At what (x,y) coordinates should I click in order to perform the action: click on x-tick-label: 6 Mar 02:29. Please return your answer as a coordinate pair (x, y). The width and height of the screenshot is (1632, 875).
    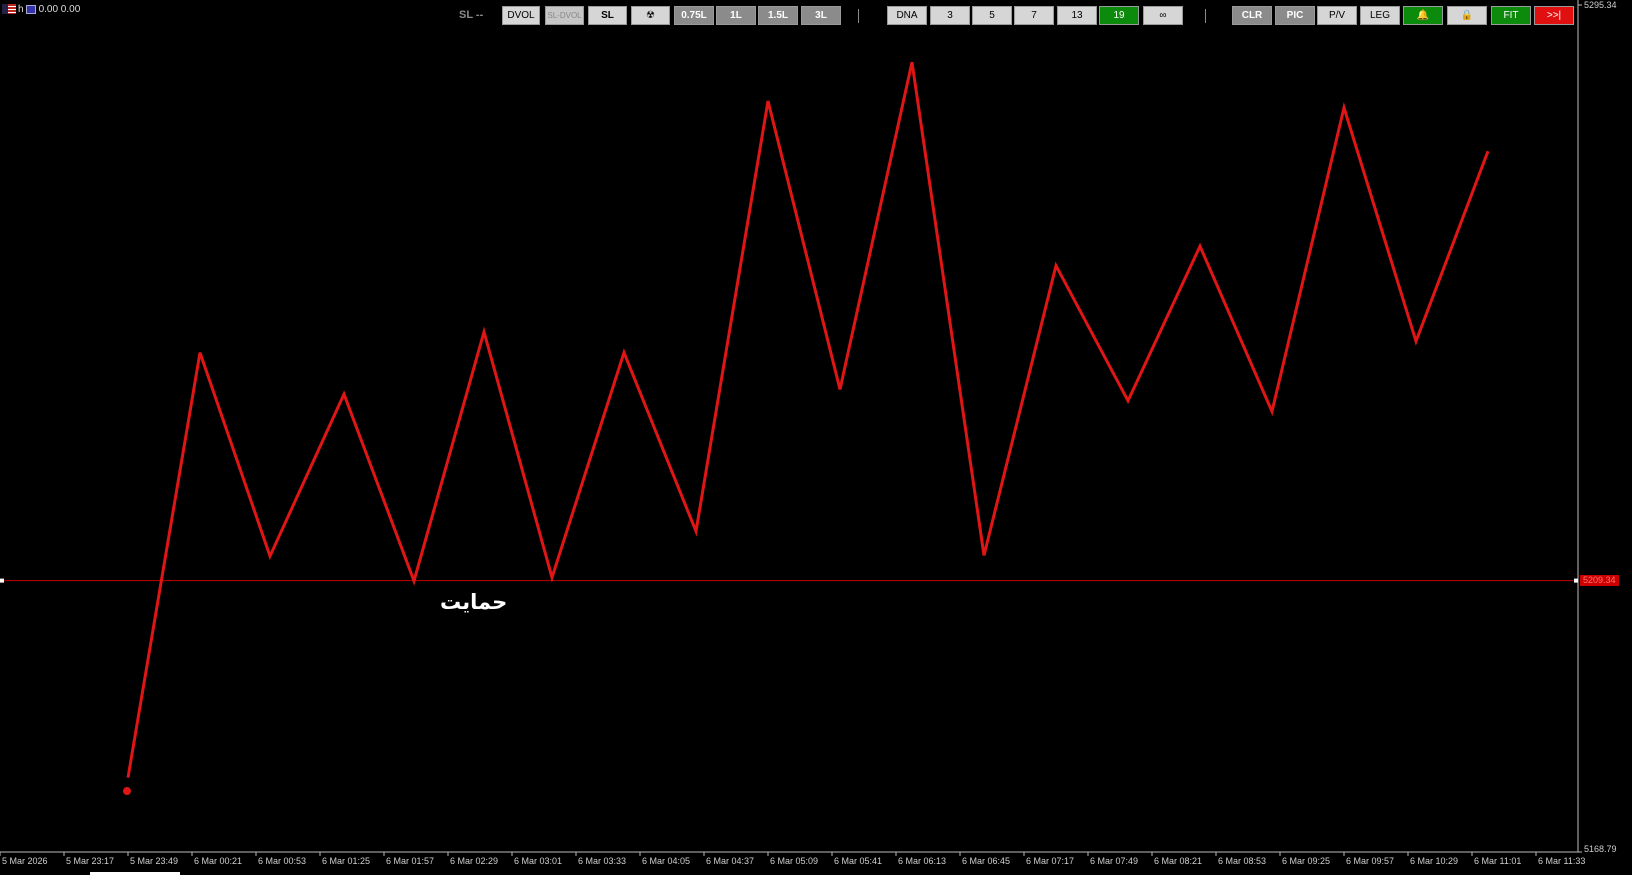
    Looking at the image, I should click on (474, 861).